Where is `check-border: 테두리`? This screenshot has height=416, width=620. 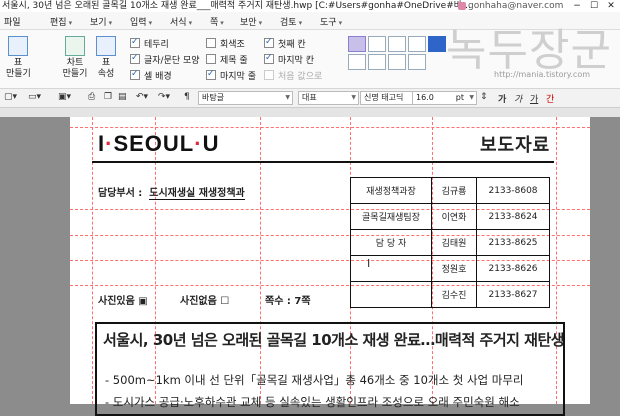
check-border: 테두리 is located at coordinates (149, 43).